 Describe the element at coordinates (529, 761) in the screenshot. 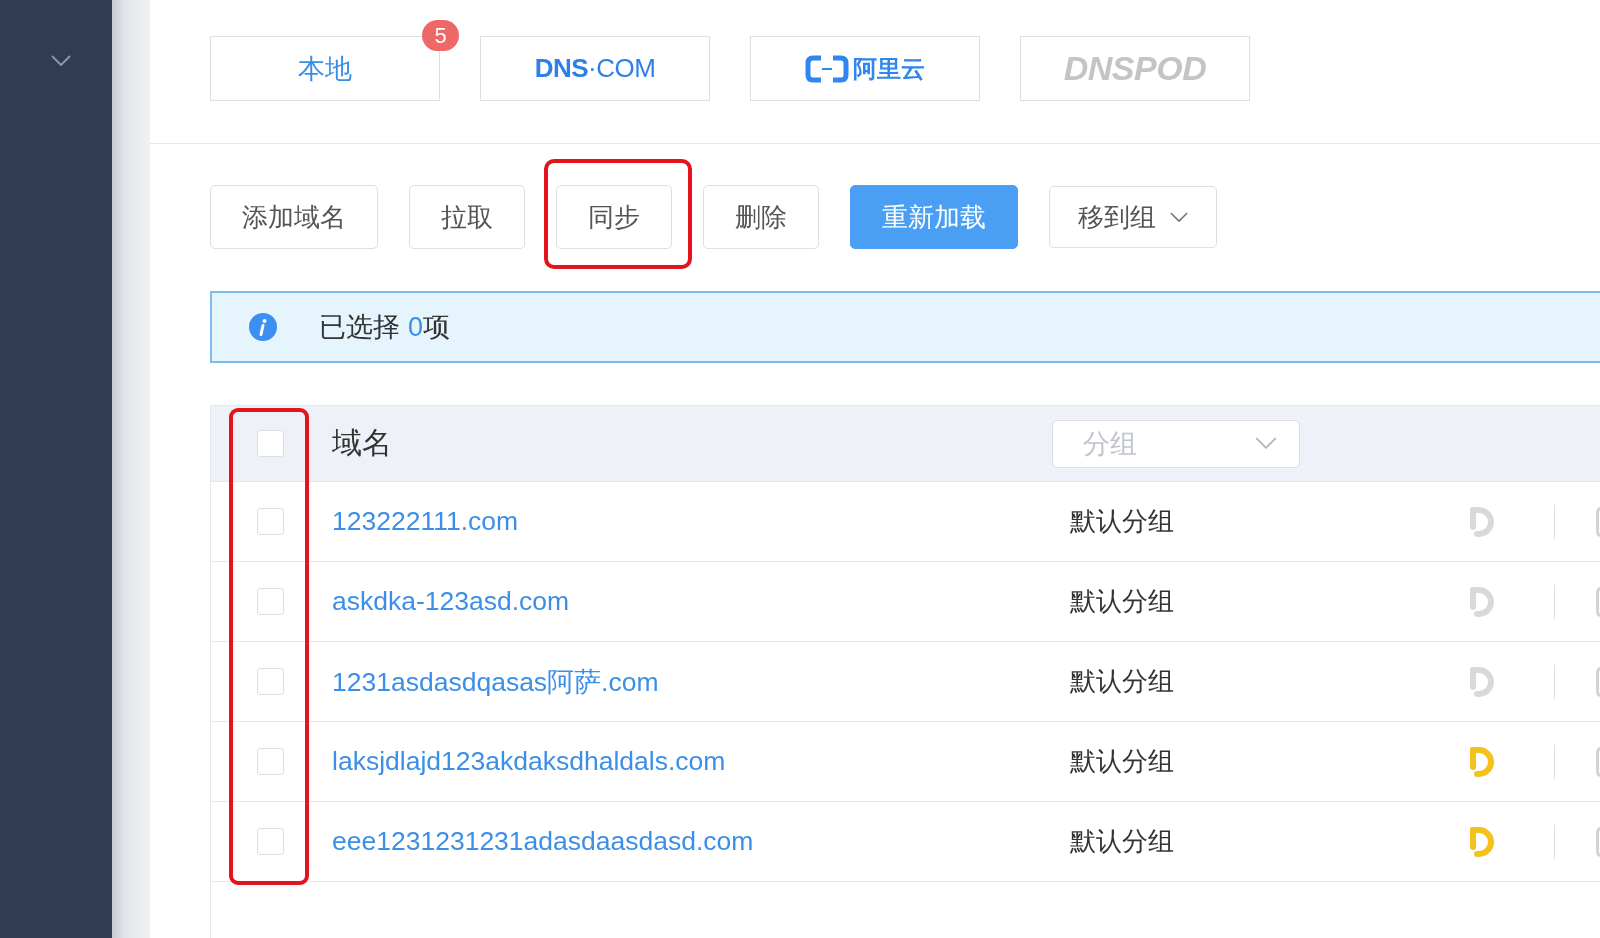

I see `domain-link: laksjdlajd123akdaksdhaldals.com` at that location.